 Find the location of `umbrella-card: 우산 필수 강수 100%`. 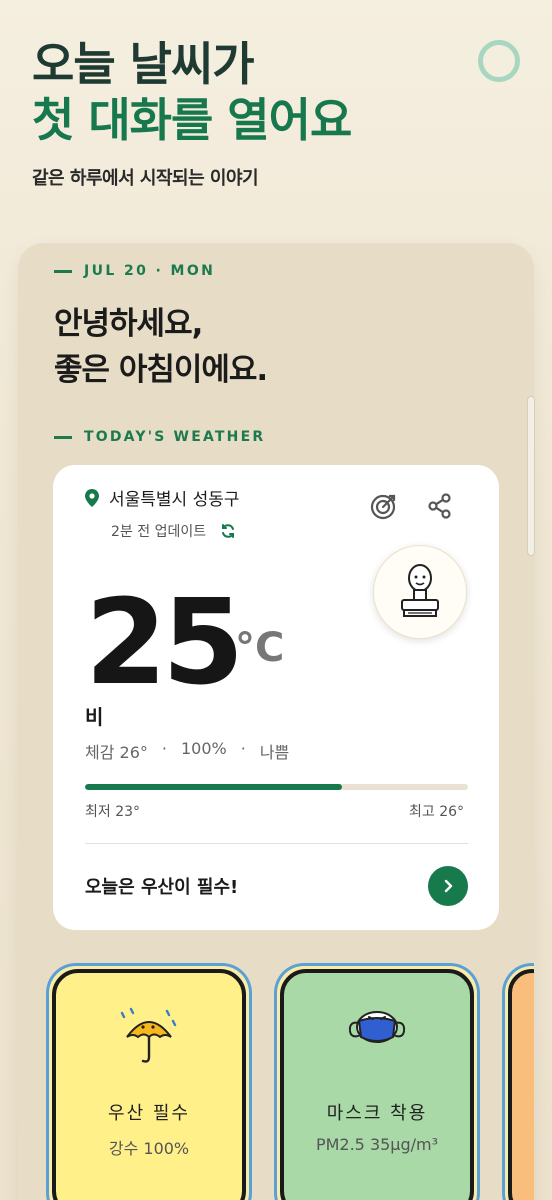

umbrella-card: 우산 필수 강수 100% is located at coordinates (149, 1081).